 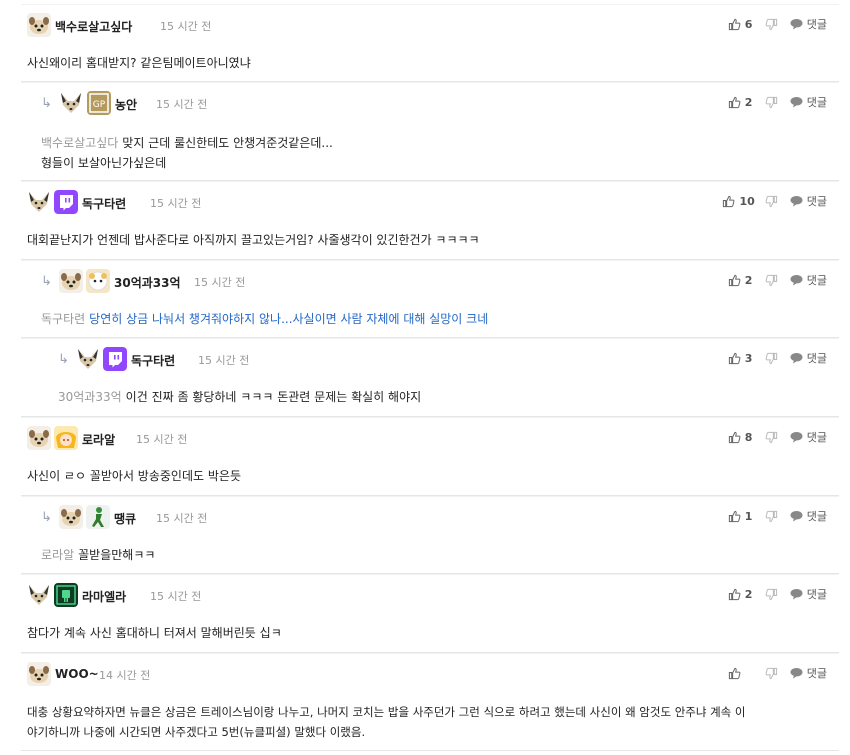 What do you see at coordinates (741, 24) in the screenshot?
I see `like-button: 6` at bounding box center [741, 24].